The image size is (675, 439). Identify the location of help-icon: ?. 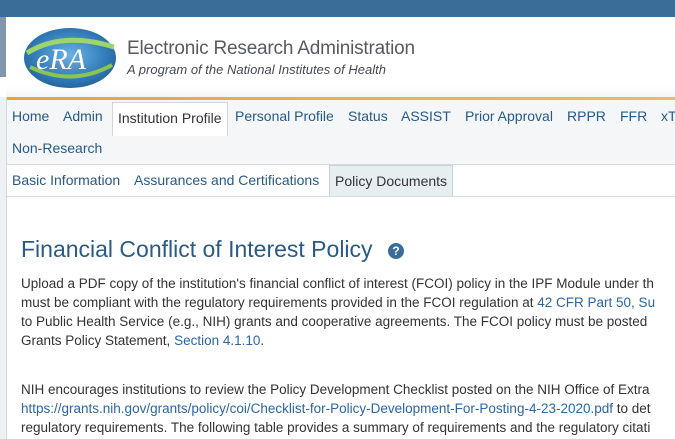
(396, 251).